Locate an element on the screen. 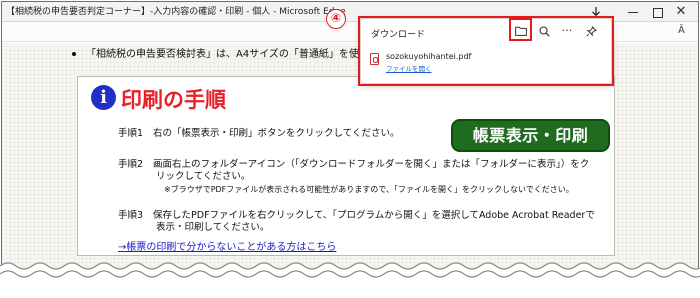  bullet-text-label: 「相続税の申告要否検討表」は、A4サイズの「普通紙」を使 is located at coordinates (222, 54).